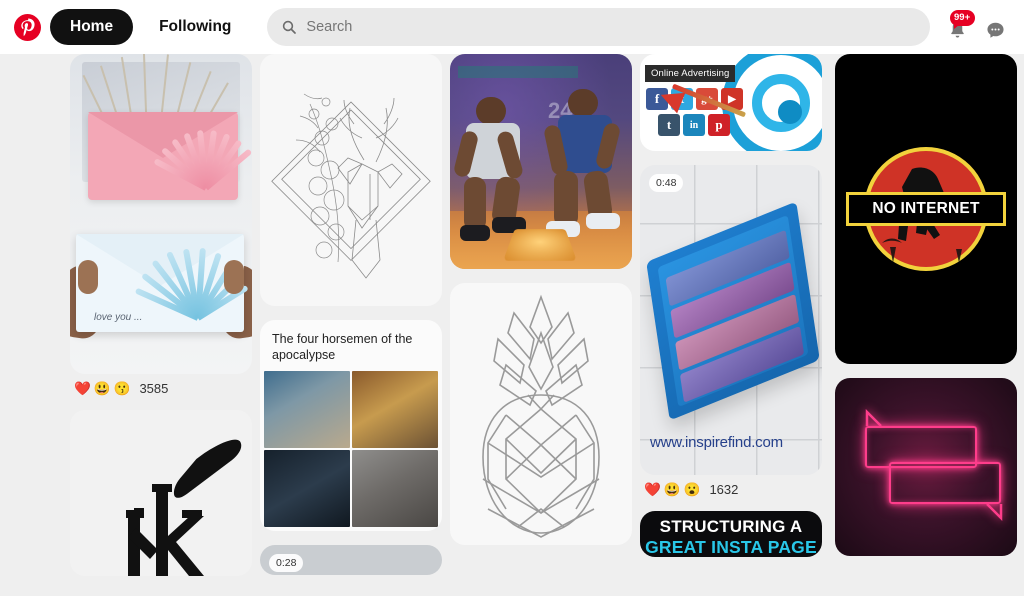  I want to click on pinterest-icon: p, so click(719, 125).